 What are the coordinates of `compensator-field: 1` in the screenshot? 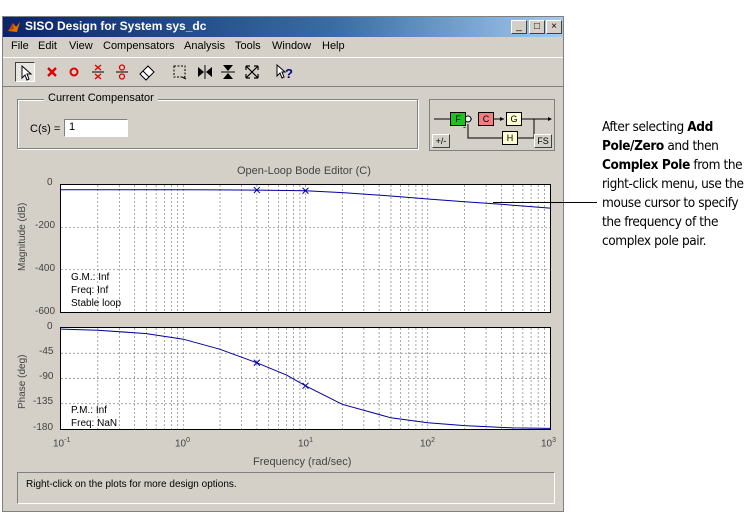 It's located at (96, 128).